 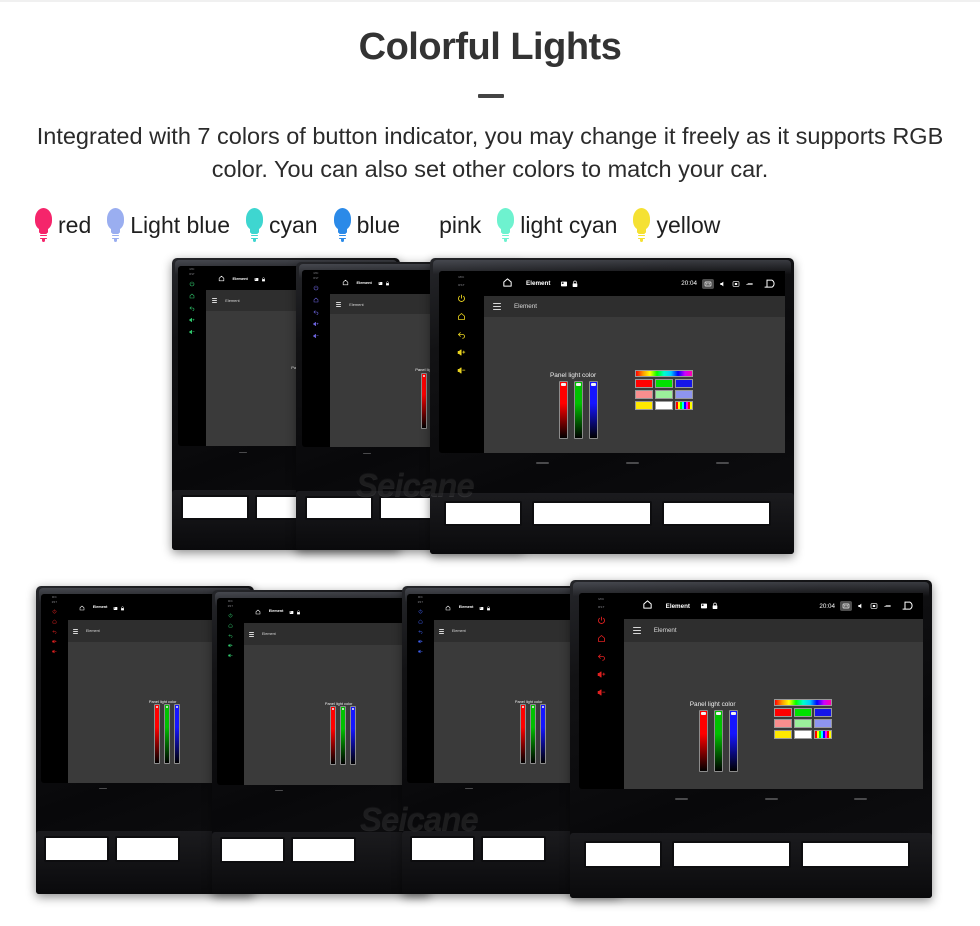 I want to click on statusbar-back-icon, so click(x=769, y=283).